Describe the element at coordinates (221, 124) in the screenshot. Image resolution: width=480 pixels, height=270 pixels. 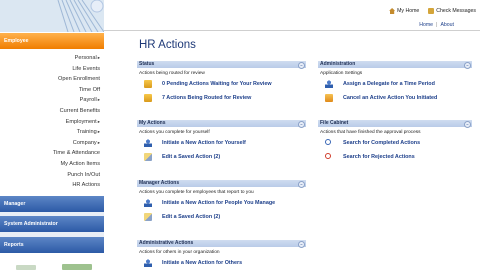
I see `panel-header: My Actions −` at that location.